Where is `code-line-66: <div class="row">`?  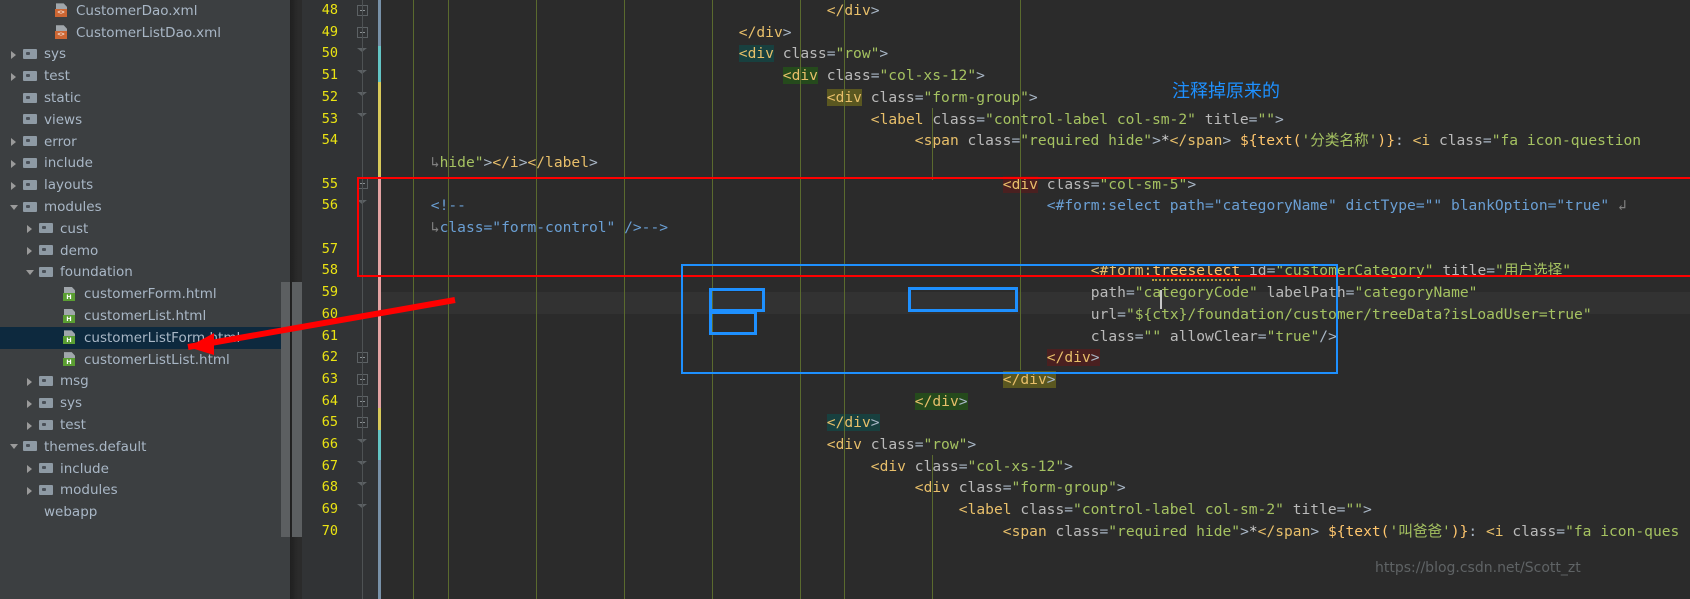 code-line-66: <div class="row"> is located at coordinates (901, 445).